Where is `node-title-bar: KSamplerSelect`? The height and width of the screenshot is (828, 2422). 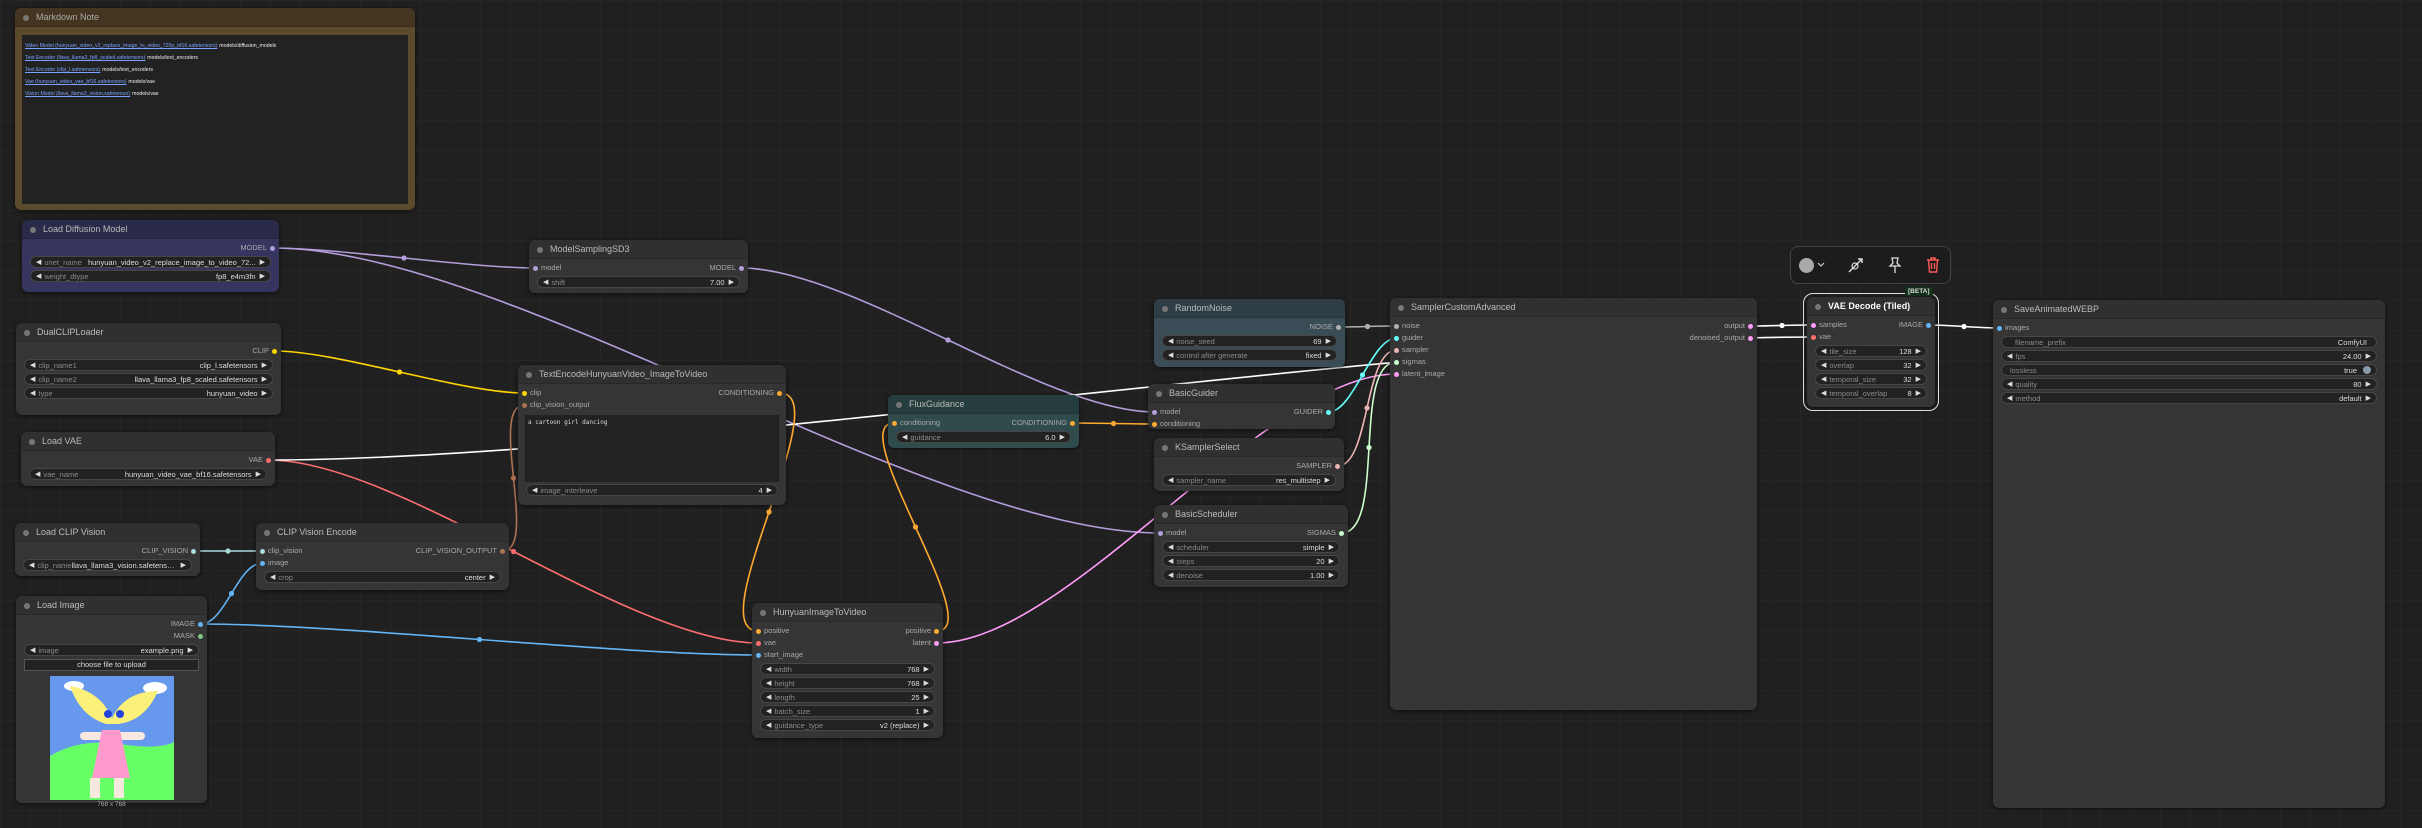 node-title-bar: KSamplerSelect is located at coordinates (1249, 447).